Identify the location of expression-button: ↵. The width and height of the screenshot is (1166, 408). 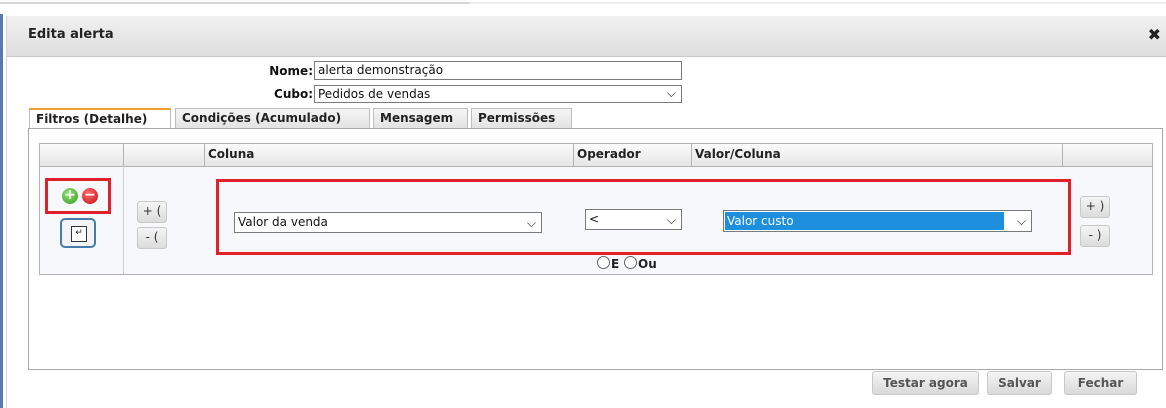
(78, 233).